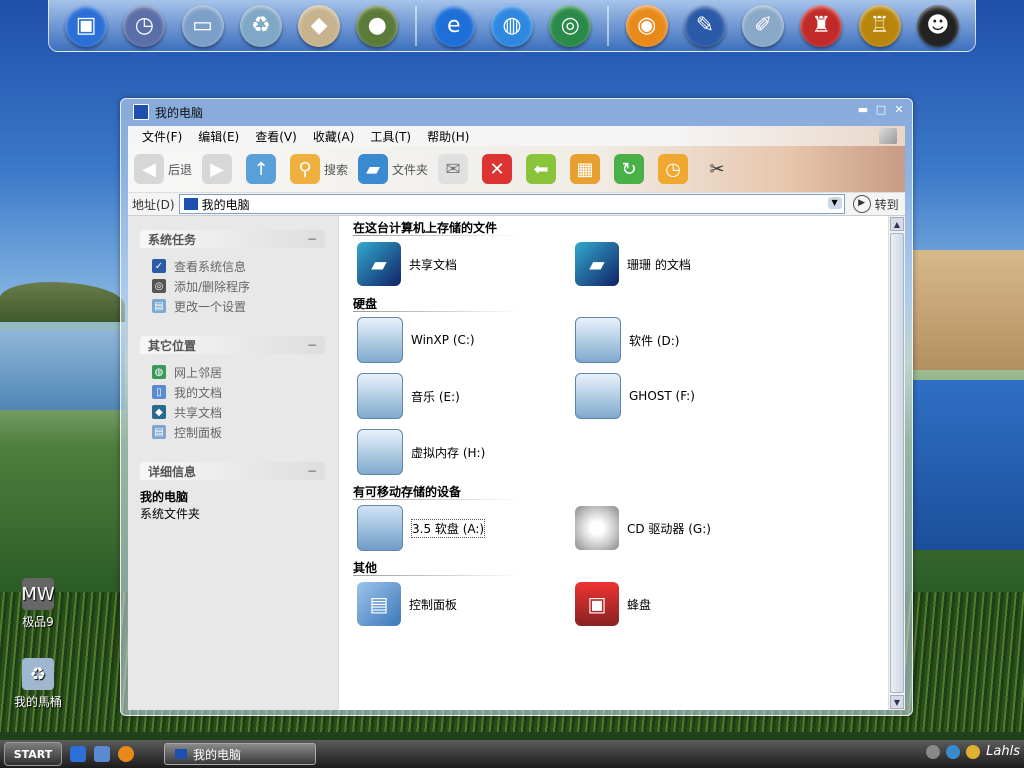  Describe the element at coordinates (937, 25) in the screenshot. I see `qq-penguin-icon: ☻` at that location.